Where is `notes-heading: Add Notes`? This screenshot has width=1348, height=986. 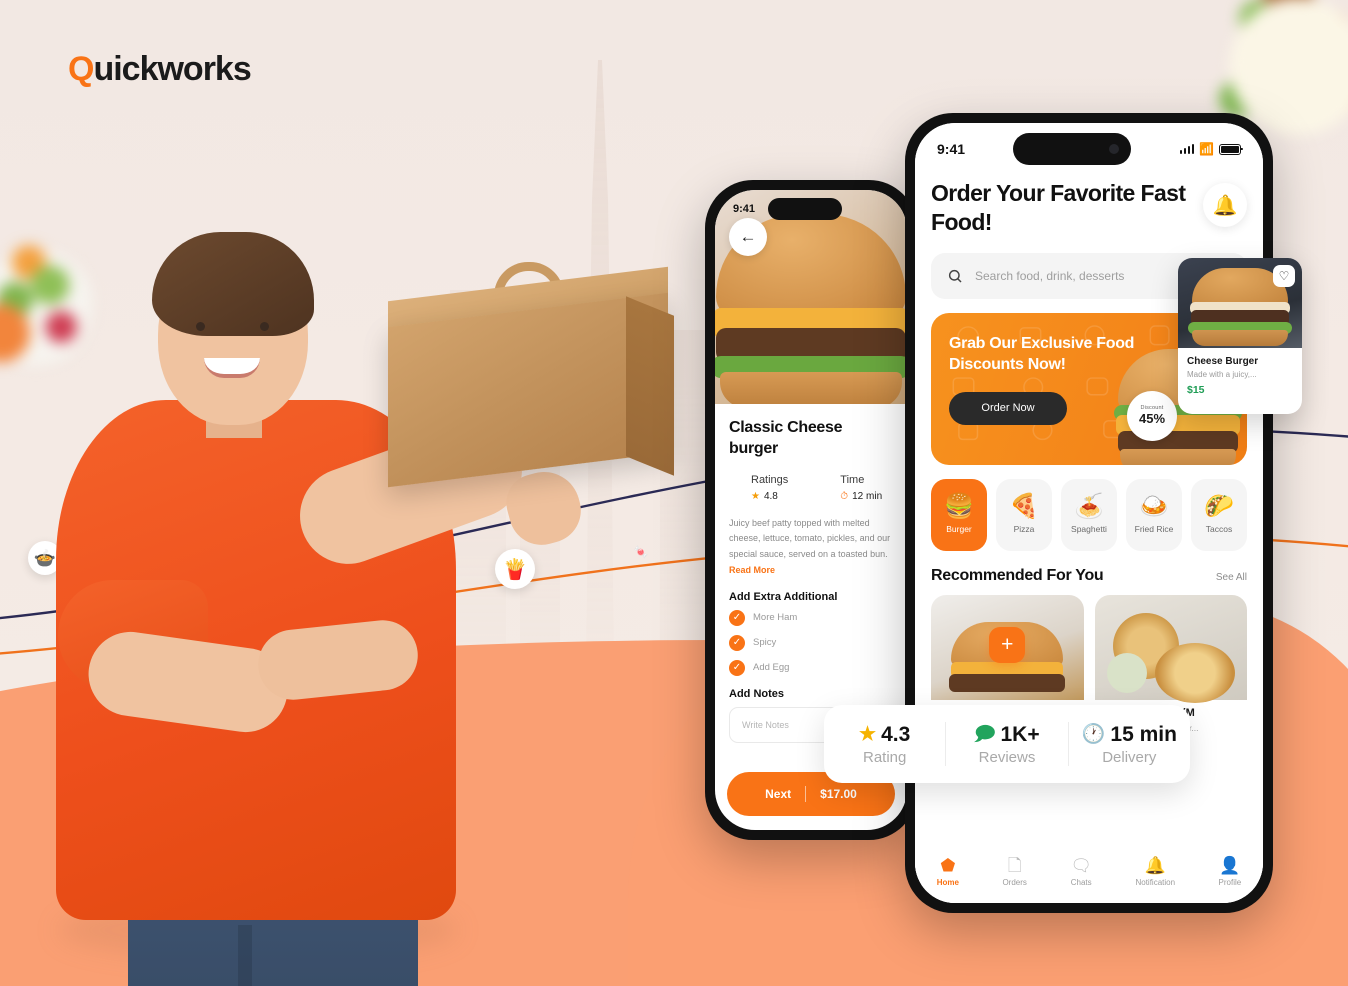
notes-heading: Add Notes is located at coordinates (756, 693).